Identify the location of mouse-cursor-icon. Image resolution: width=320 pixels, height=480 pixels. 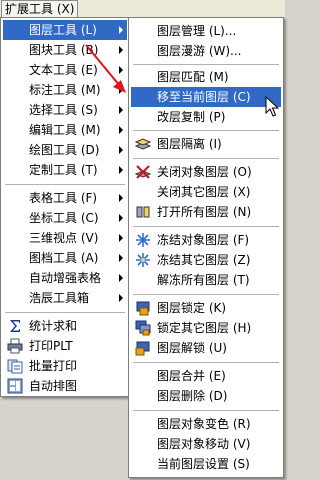
(272, 106).